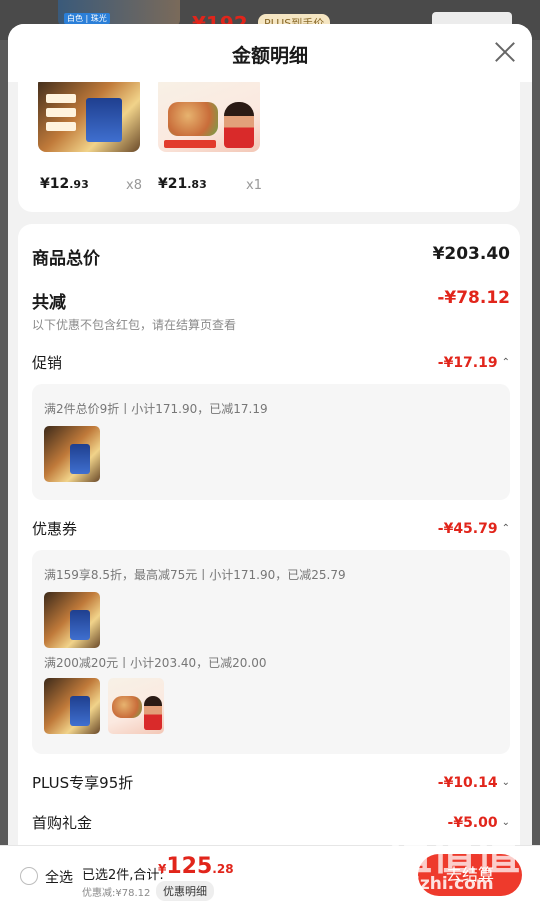 This screenshot has height=903, width=540. I want to click on plus-discount-label: PLUS专享95折, so click(83, 783).